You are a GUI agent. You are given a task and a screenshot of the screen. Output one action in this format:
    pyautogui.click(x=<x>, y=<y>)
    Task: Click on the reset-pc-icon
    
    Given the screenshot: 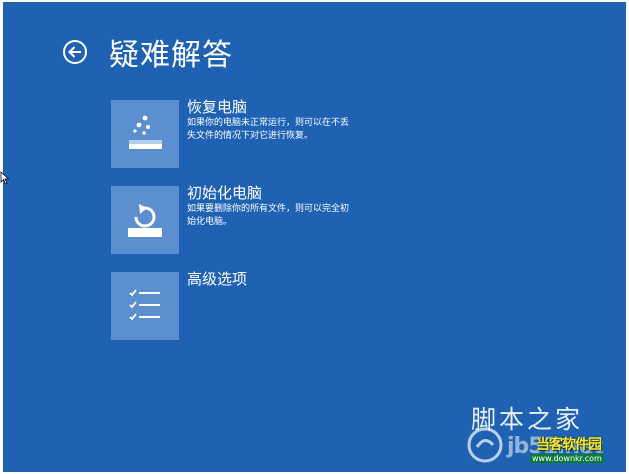 What is the action you would take?
    pyautogui.click(x=145, y=220)
    